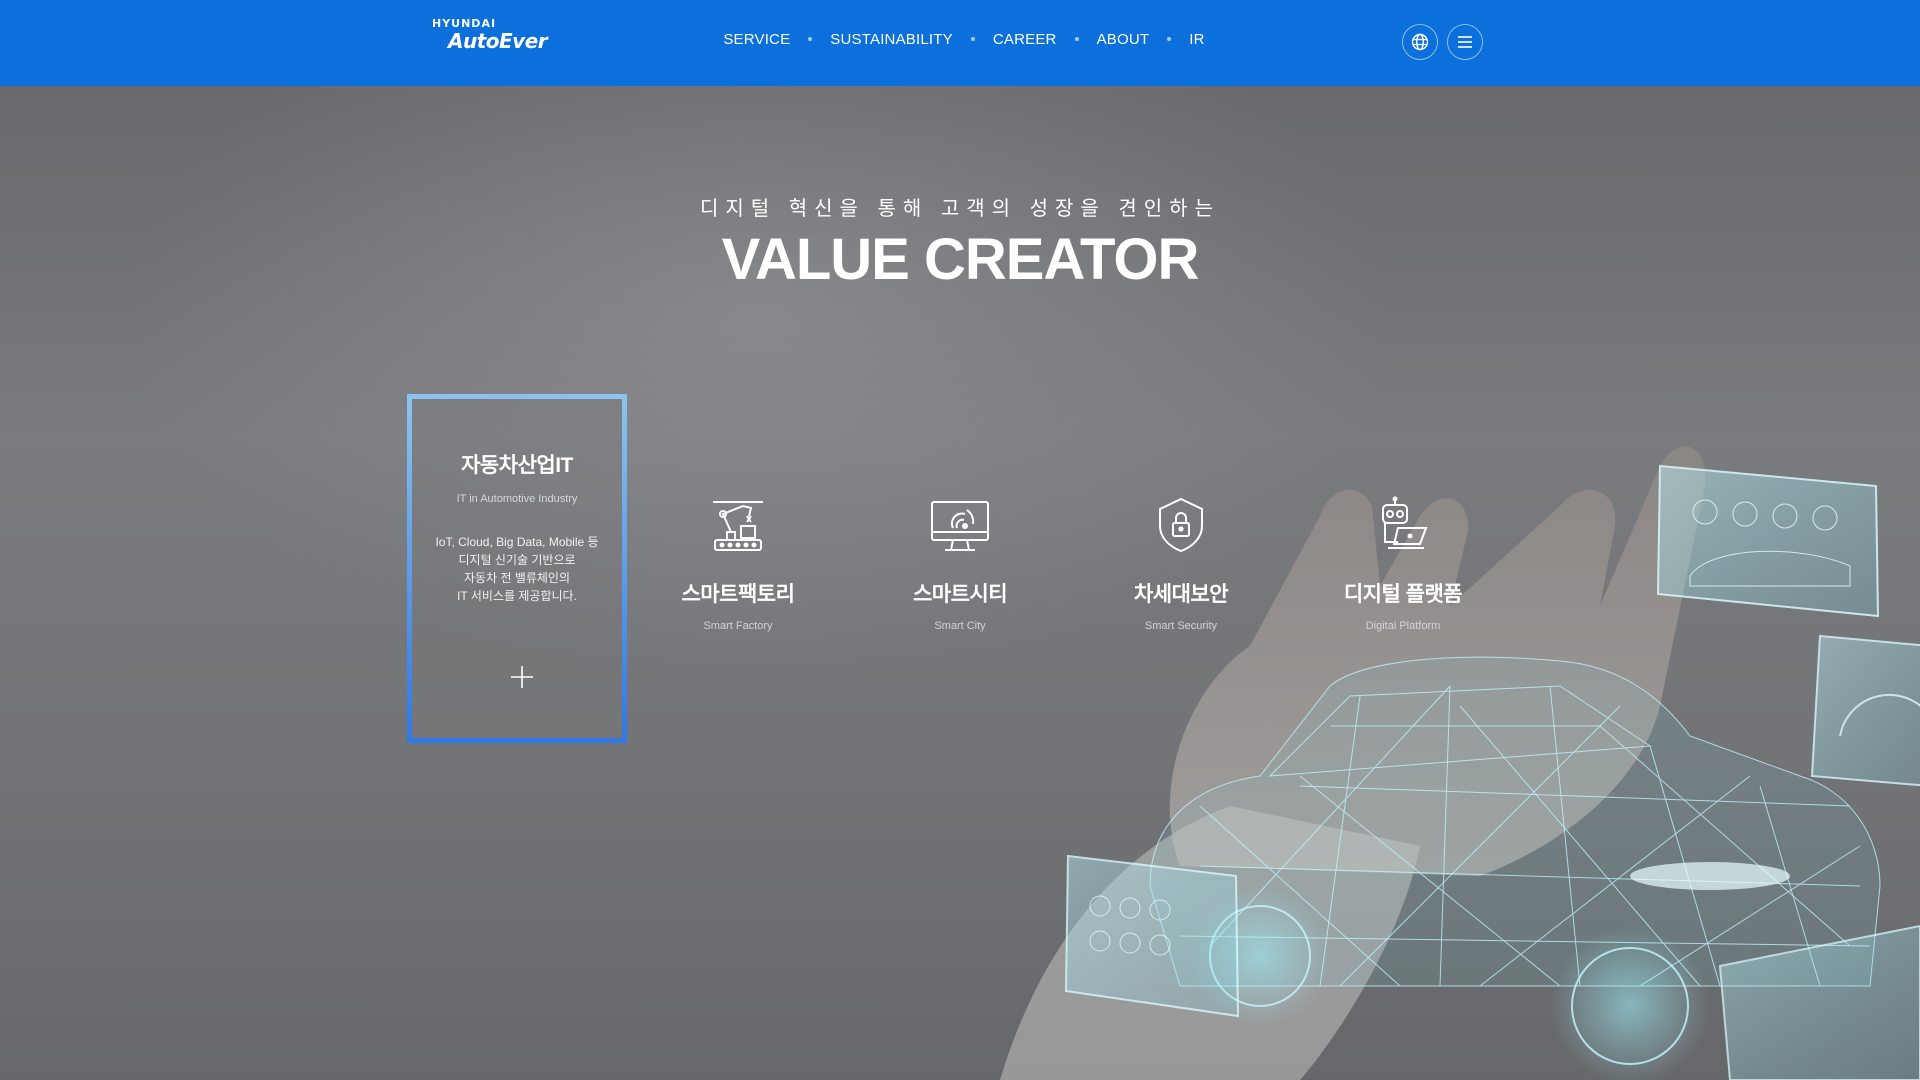  Describe the element at coordinates (960, 594) in the screenshot. I see `service-title: 스마트시티` at that location.